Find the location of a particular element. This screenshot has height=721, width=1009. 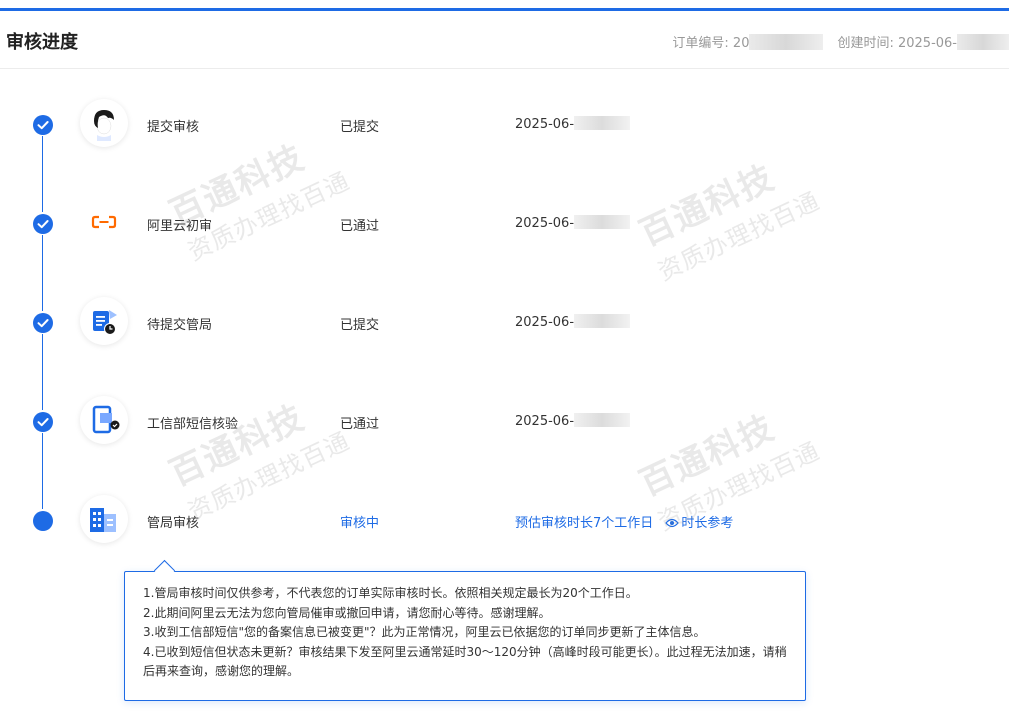

page-title: 审核进度 is located at coordinates (42, 42).